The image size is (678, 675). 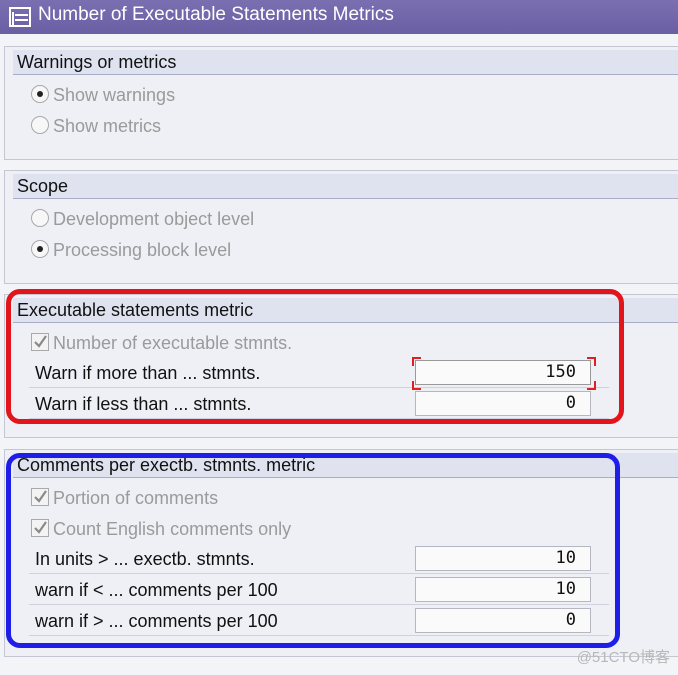 I want to click on scope-group-title: Scope, so click(x=345, y=186).